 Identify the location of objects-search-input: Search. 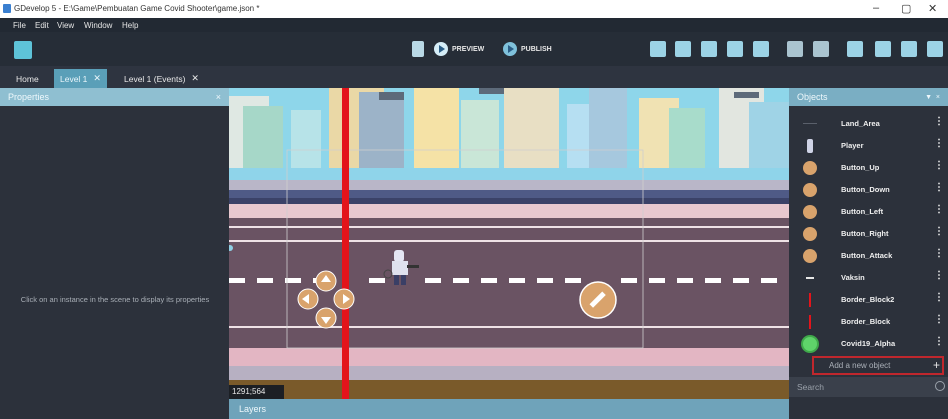
(868, 387).